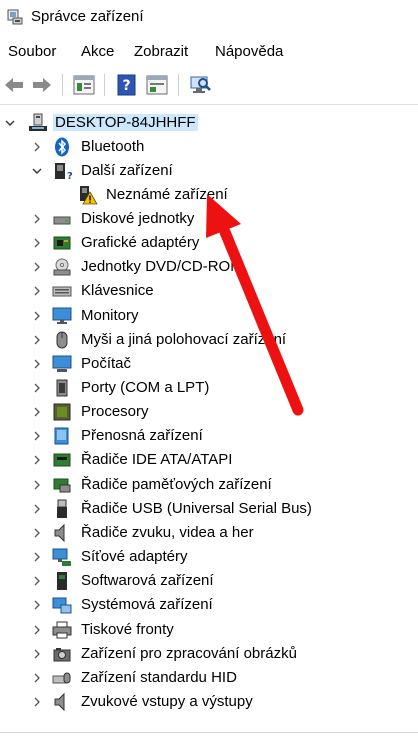 This screenshot has width=418, height=755. I want to click on forward-icon, so click(42, 85).